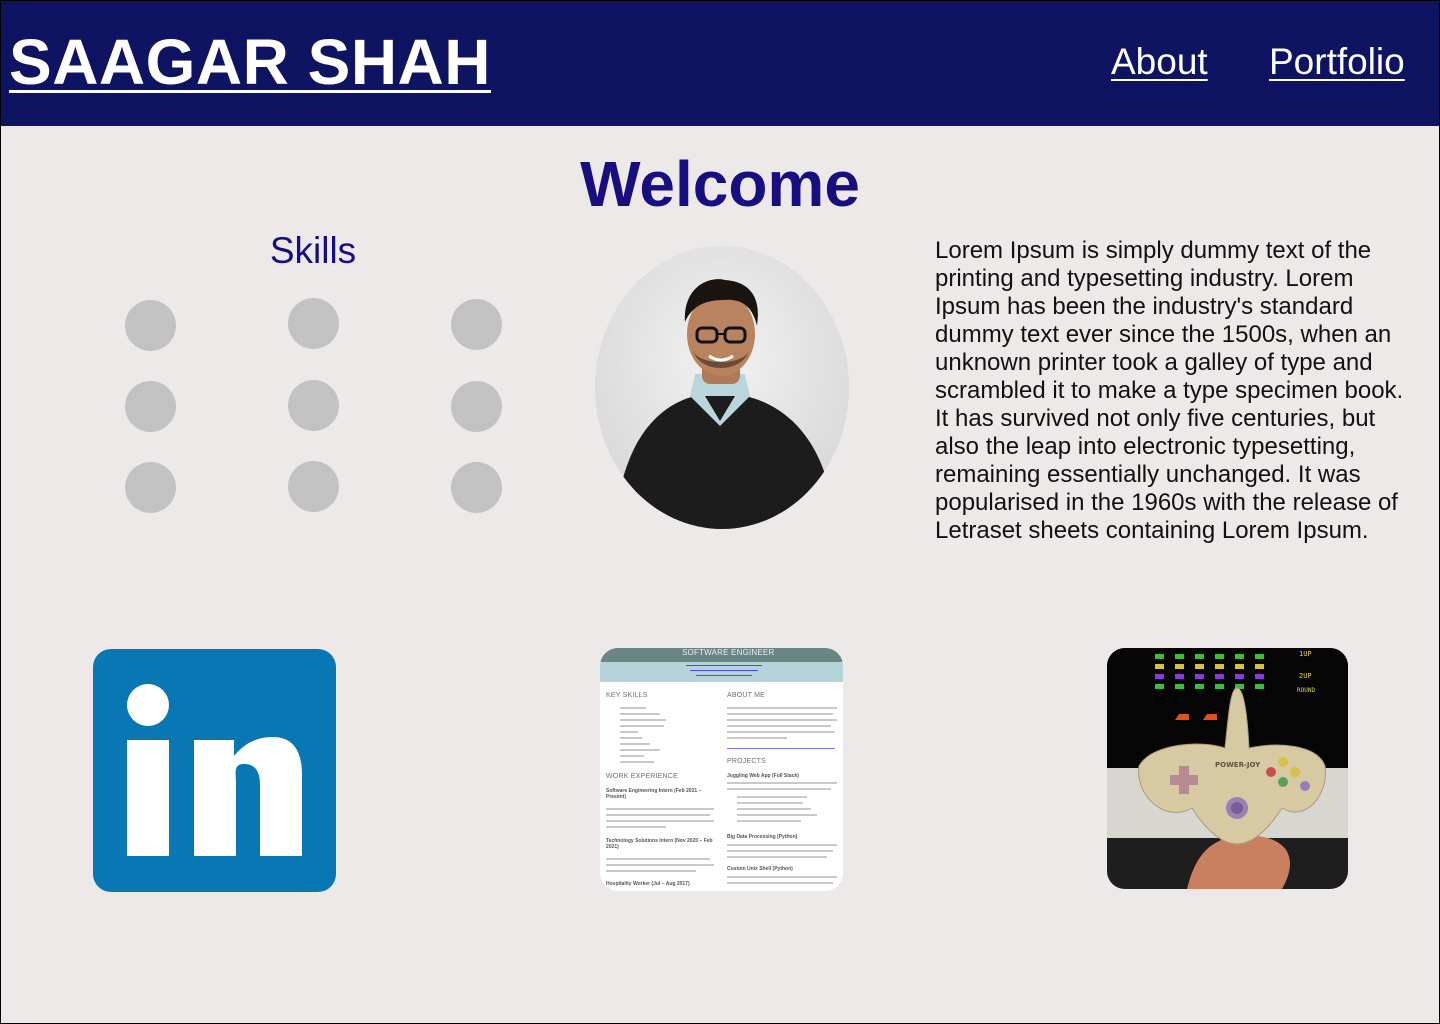  What do you see at coordinates (1238, 765) in the screenshot?
I see `controller-label: POWER-JOY` at bounding box center [1238, 765].